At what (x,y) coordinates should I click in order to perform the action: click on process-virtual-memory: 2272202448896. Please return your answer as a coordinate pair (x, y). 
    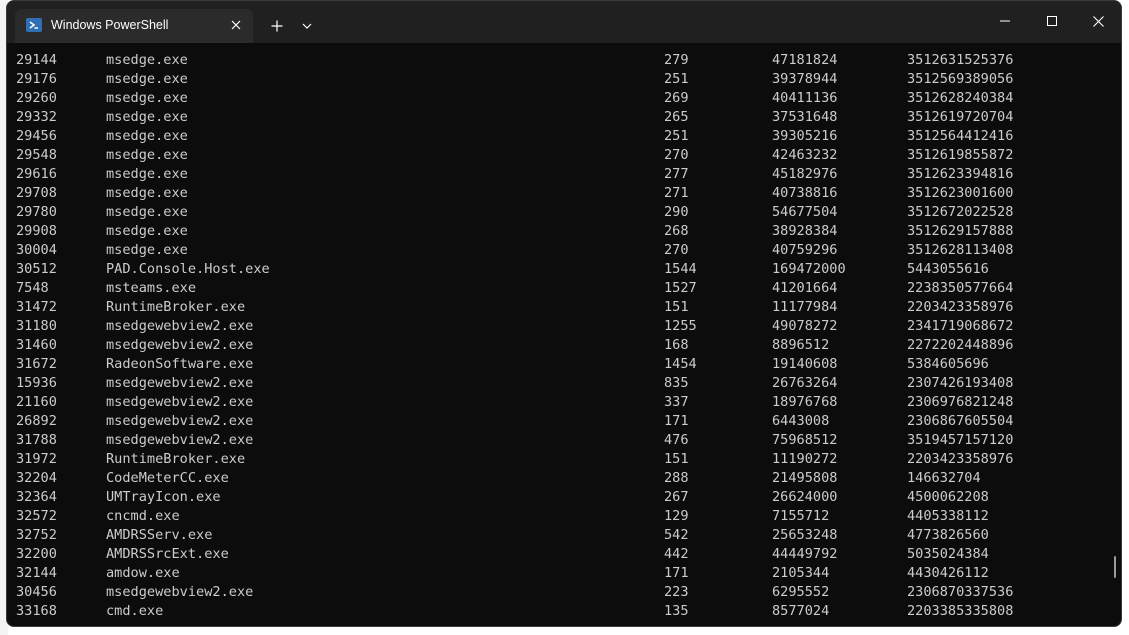
    Looking at the image, I should click on (960, 345).